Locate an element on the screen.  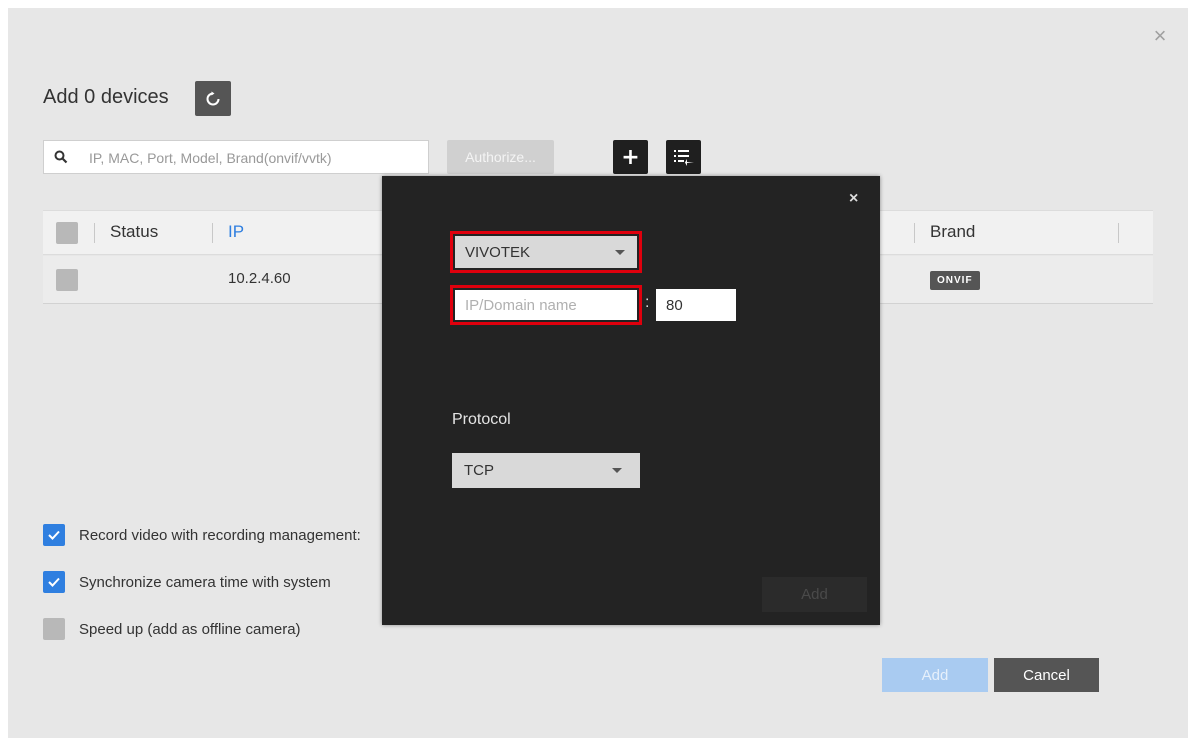
record-video-checkbox is located at coordinates (54, 535).